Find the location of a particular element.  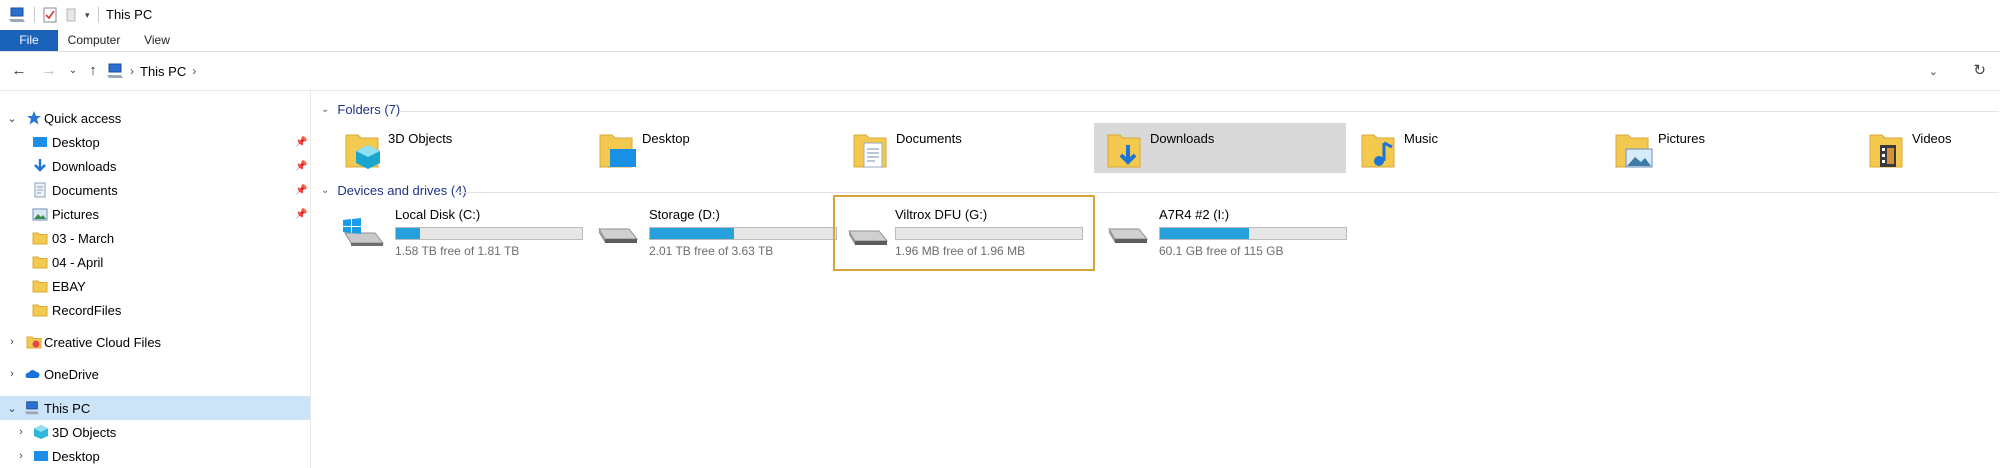

customize-toolbar-icon: ▾ is located at coordinates (87, 15).